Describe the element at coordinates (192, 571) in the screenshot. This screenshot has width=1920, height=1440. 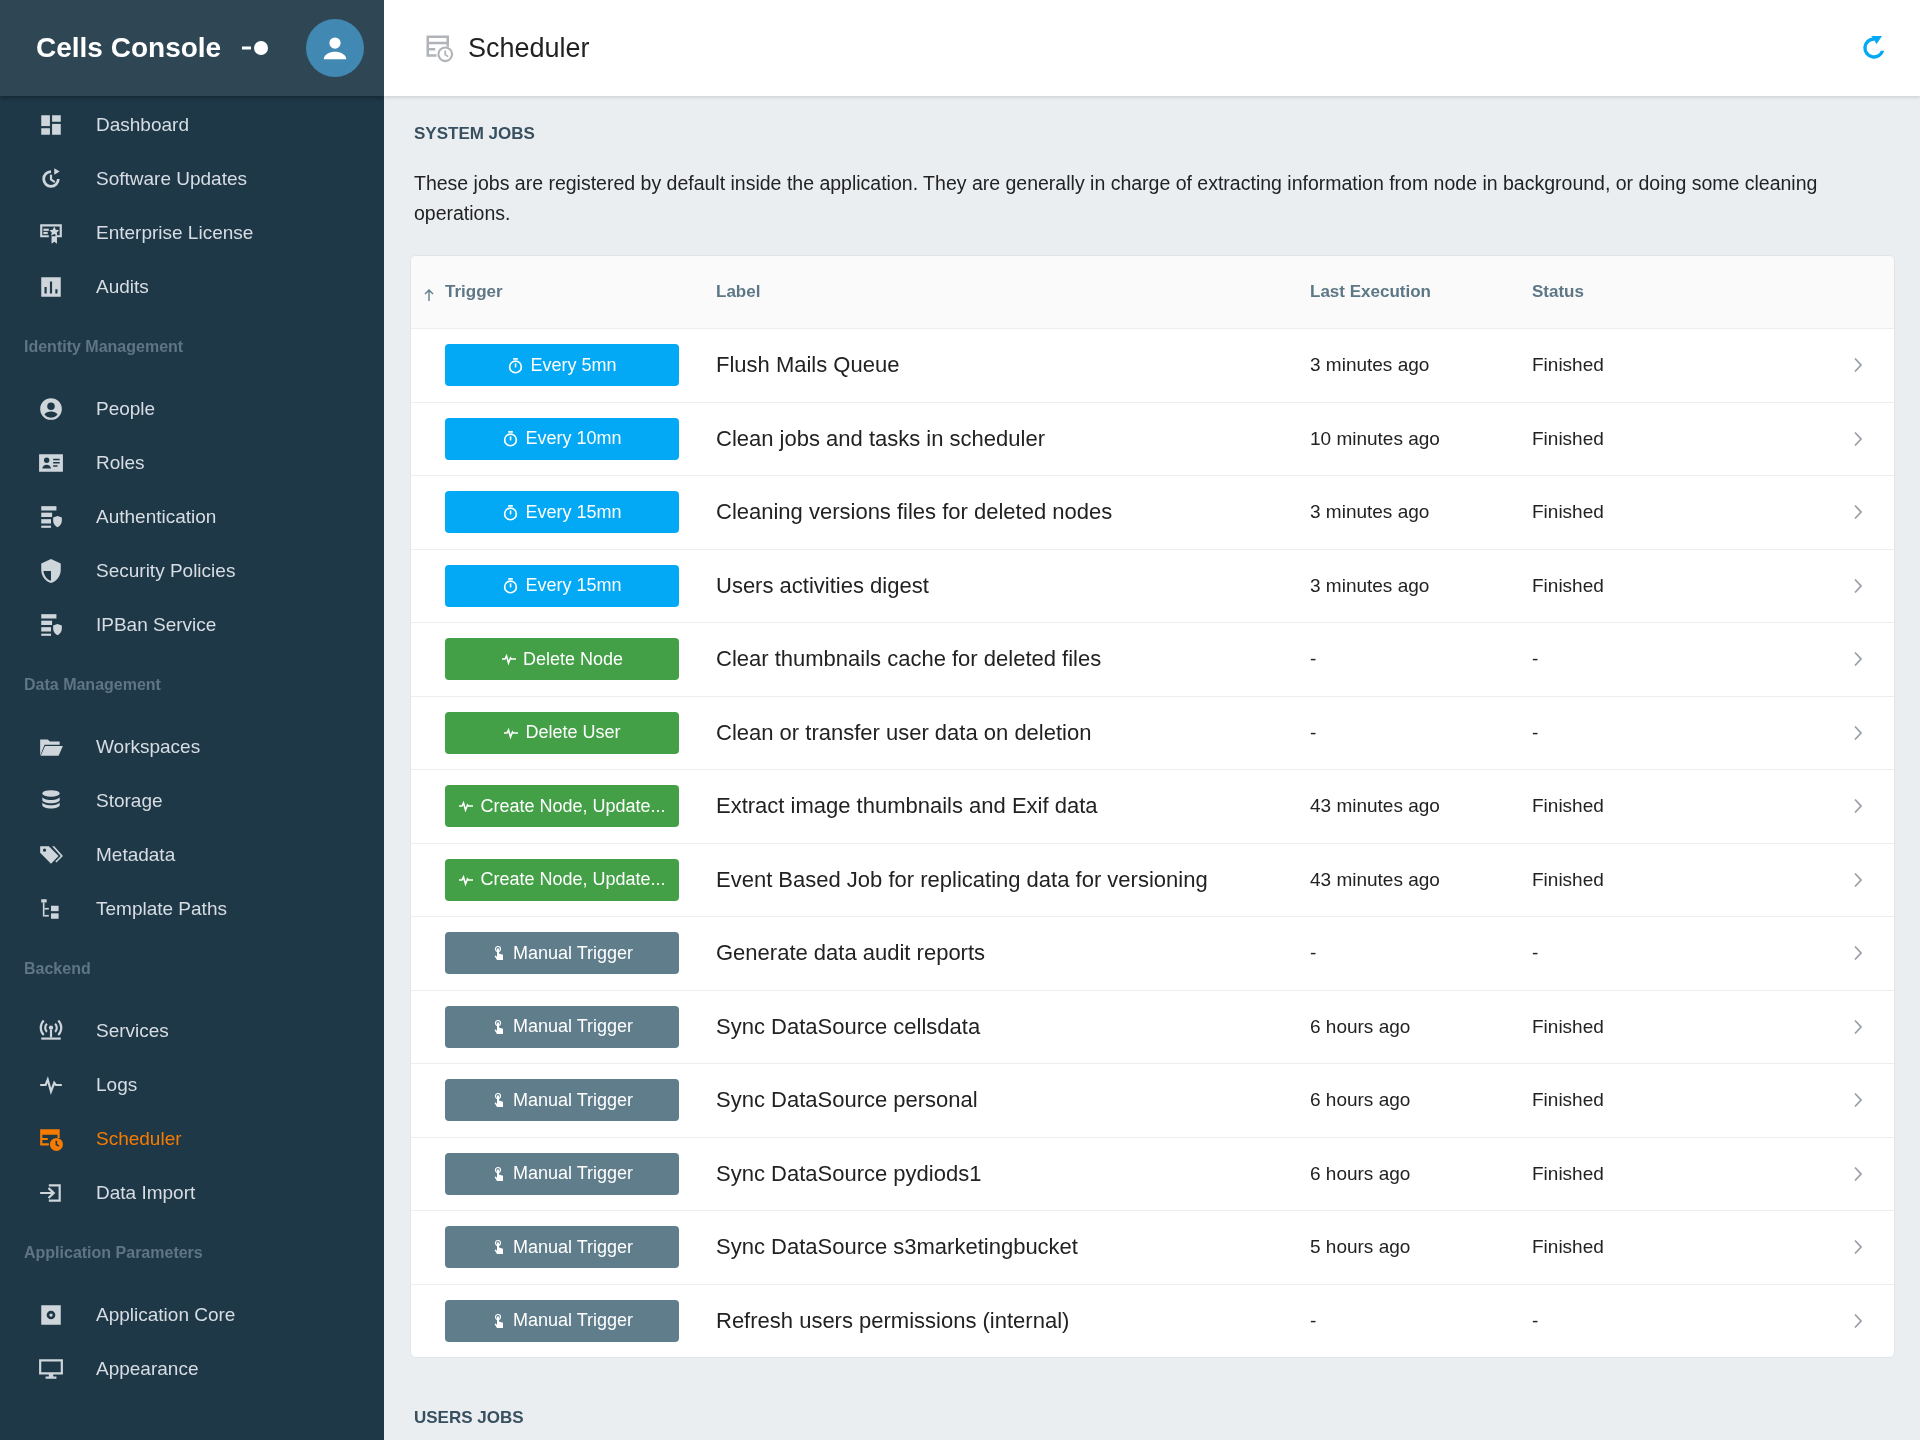
I see `sidebar-item: Security Policies` at that location.